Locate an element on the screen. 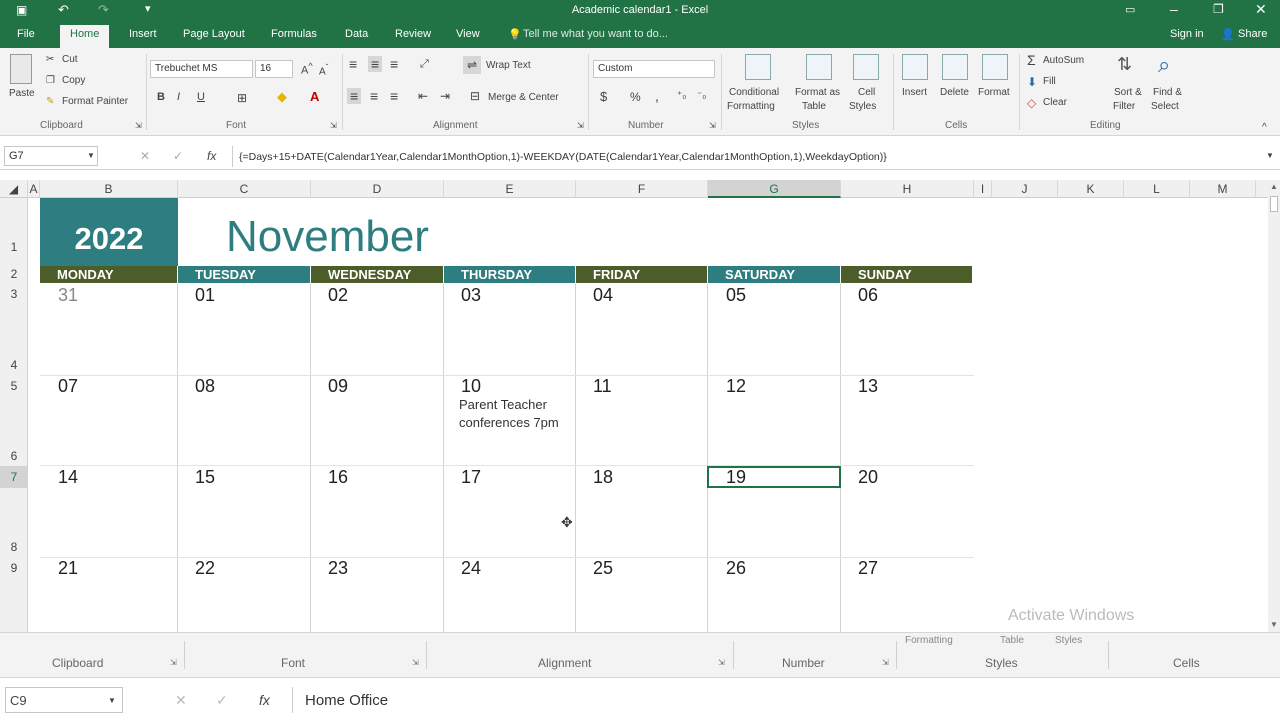  date-cell: 24 is located at coordinates (471, 568).